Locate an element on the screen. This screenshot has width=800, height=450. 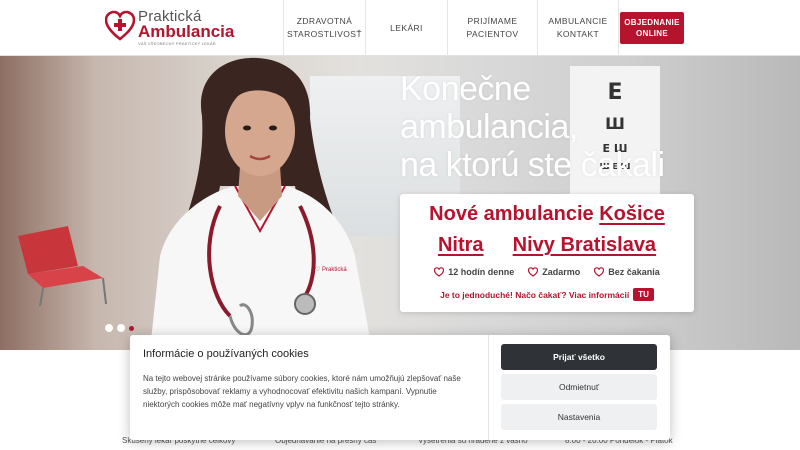
hero-headline-line: ambulancia, is located at coordinates (489, 127).